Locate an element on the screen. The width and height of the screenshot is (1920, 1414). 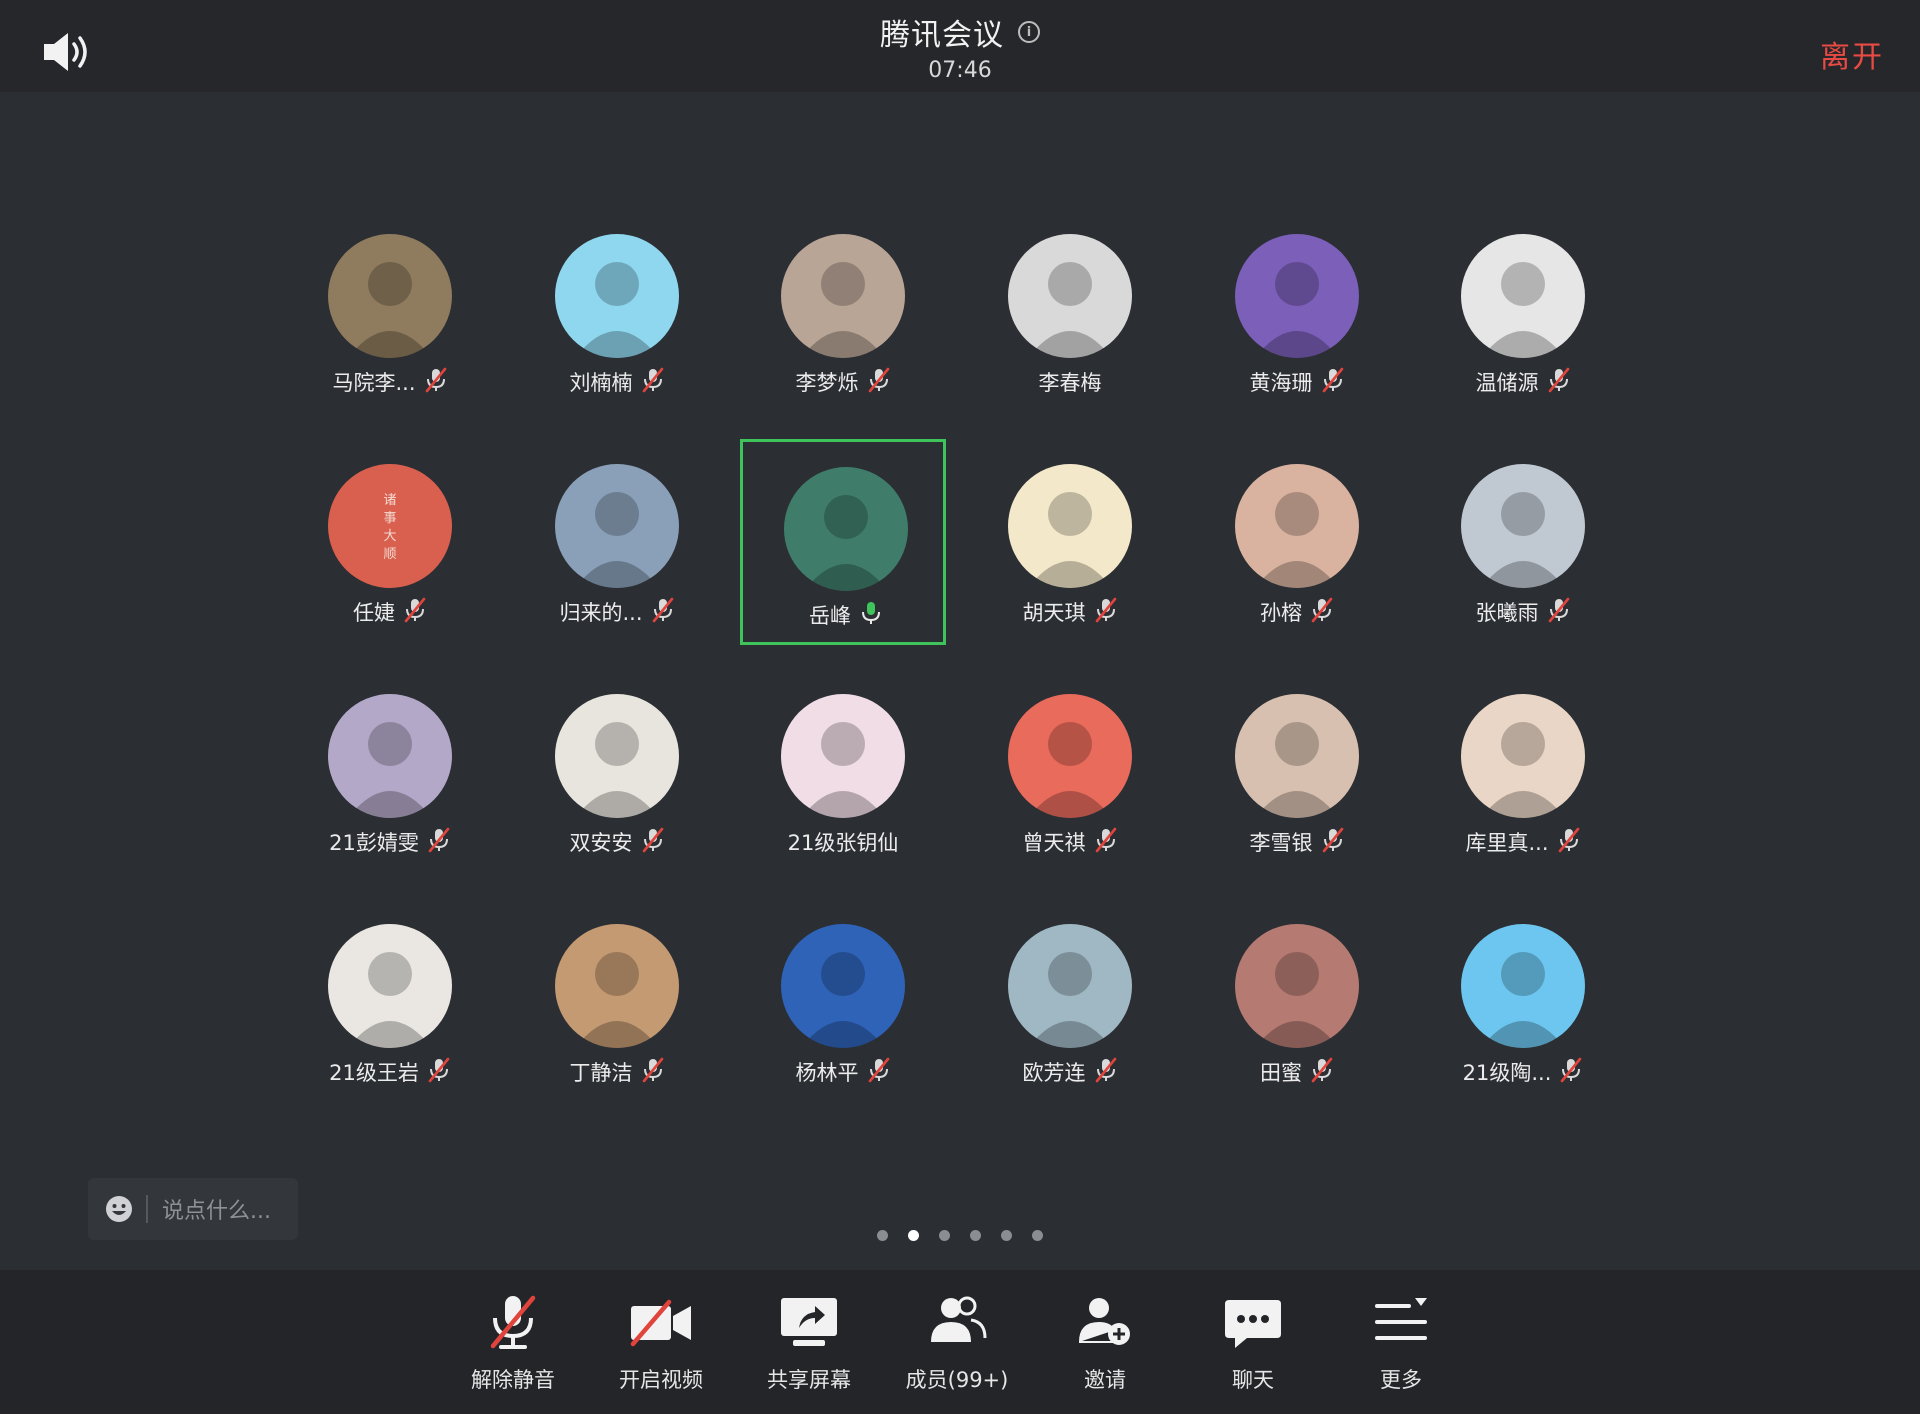
unmute-label: 解除静音 is located at coordinates (513, 1380).